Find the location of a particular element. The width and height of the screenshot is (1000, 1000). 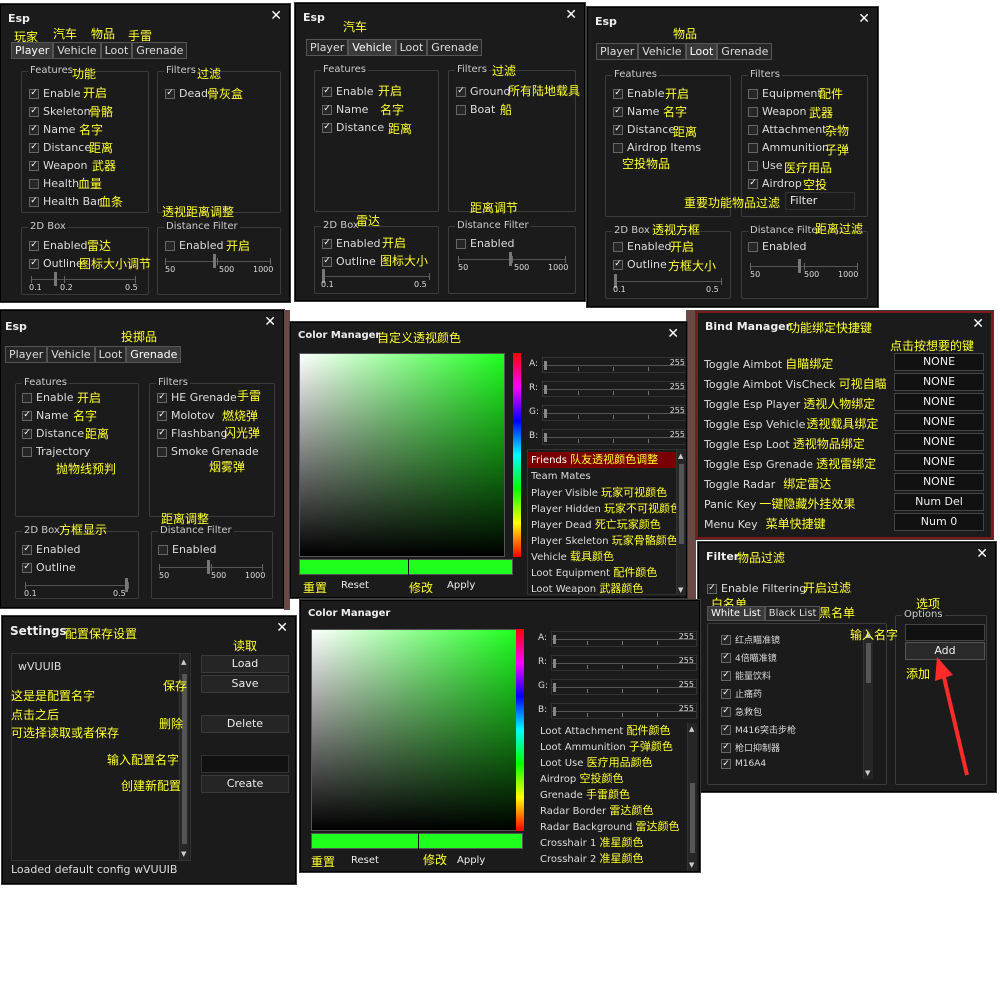

bind-key-radar: NONE is located at coordinates (939, 482).